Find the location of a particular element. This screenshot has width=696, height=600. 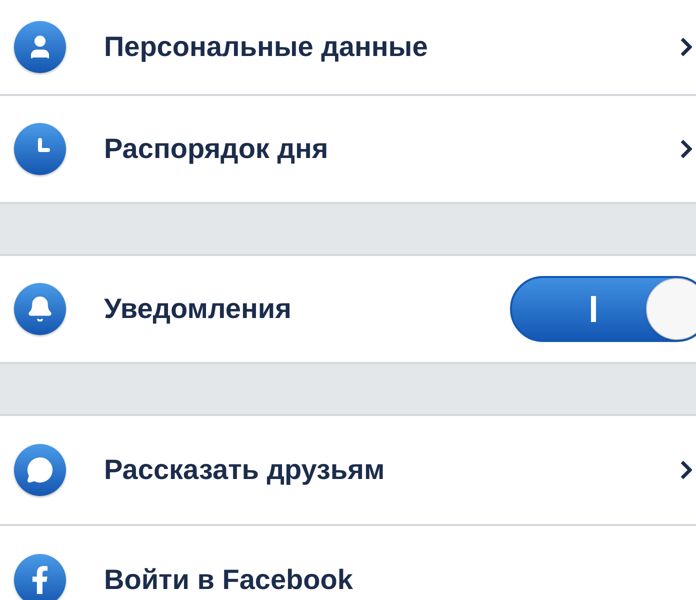

row-label: Войти в Facebook is located at coordinates (229, 580).